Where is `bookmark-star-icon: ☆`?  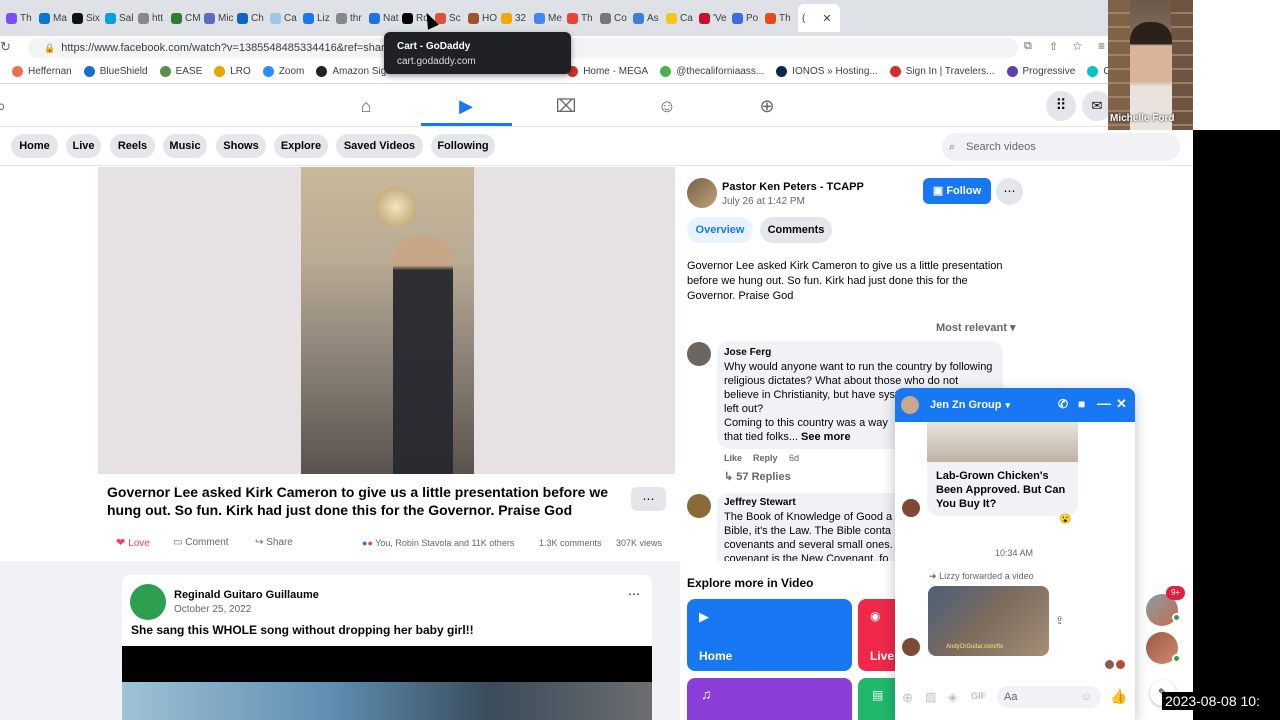 bookmark-star-icon: ☆ is located at coordinates (1077, 46).